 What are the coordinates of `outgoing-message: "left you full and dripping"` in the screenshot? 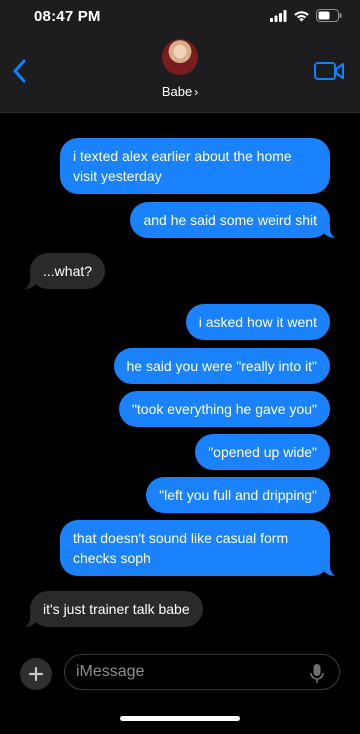 It's located at (238, 495).